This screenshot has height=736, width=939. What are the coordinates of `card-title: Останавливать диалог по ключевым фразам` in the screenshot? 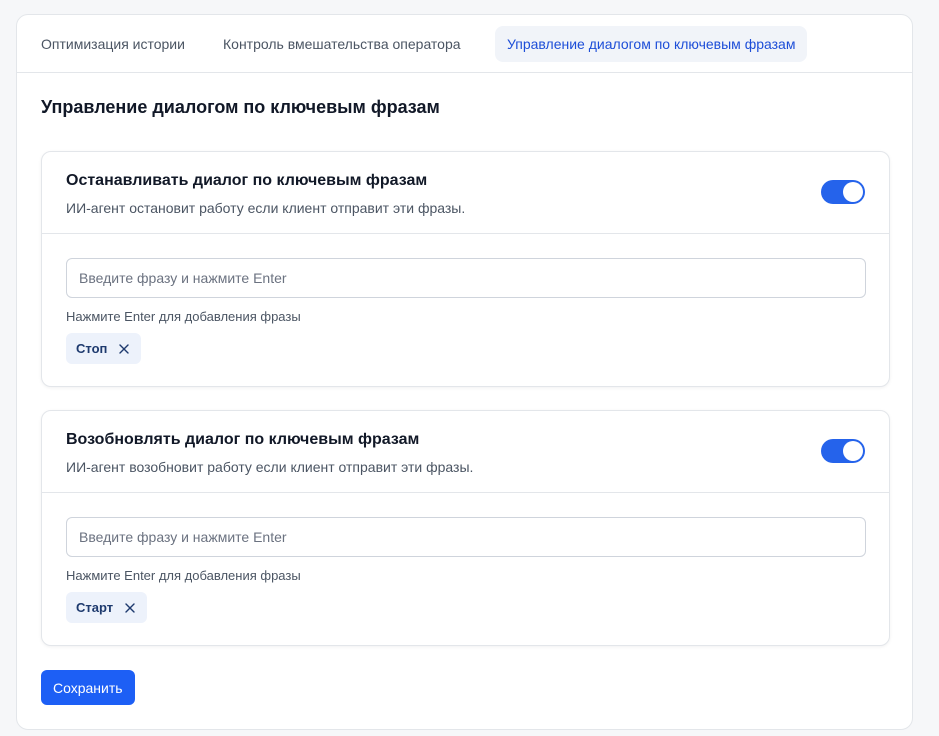 It's located at (247, 180).